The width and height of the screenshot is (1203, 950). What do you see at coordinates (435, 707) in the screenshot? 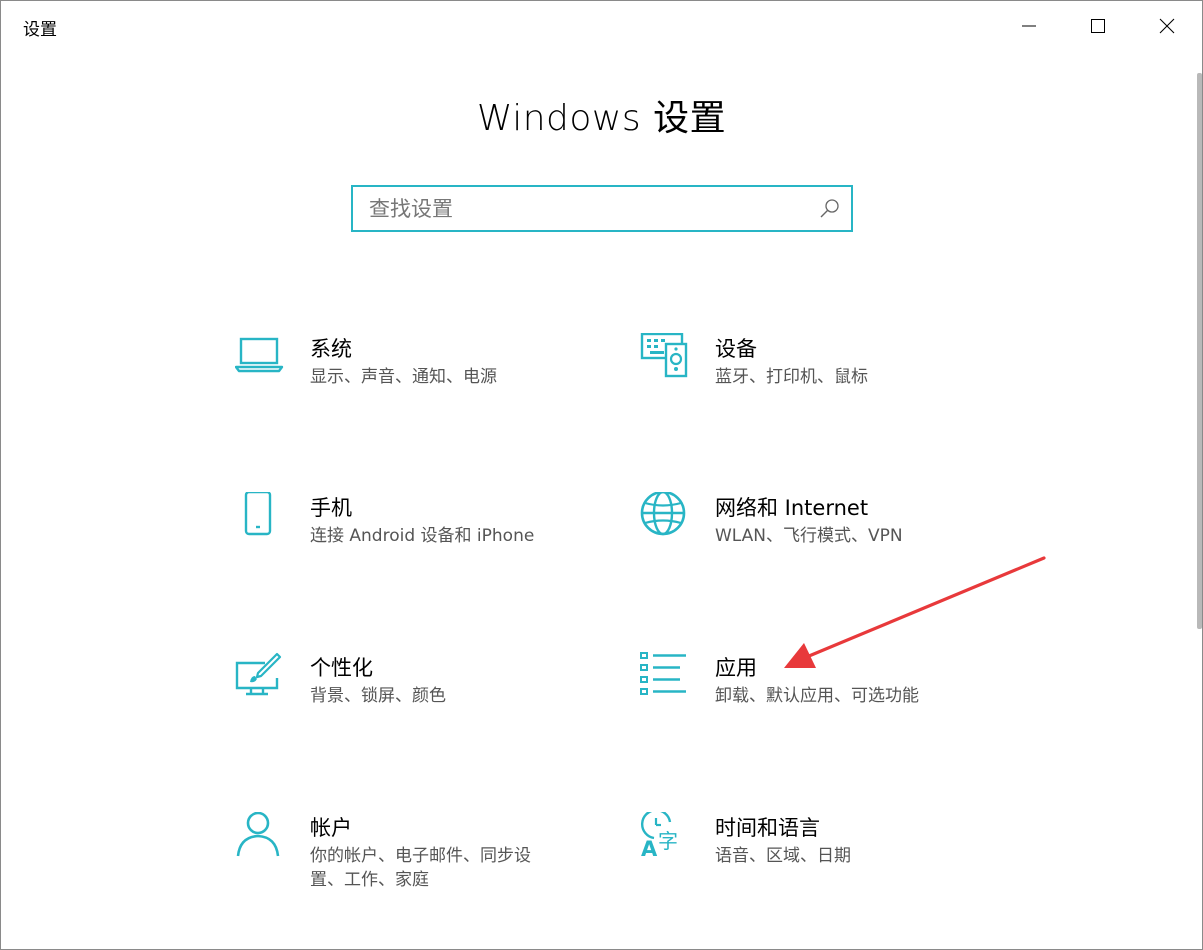
I see `tile-personalization: 个性化 背景、锁屏、颜色` at bounding box center [435, 707].